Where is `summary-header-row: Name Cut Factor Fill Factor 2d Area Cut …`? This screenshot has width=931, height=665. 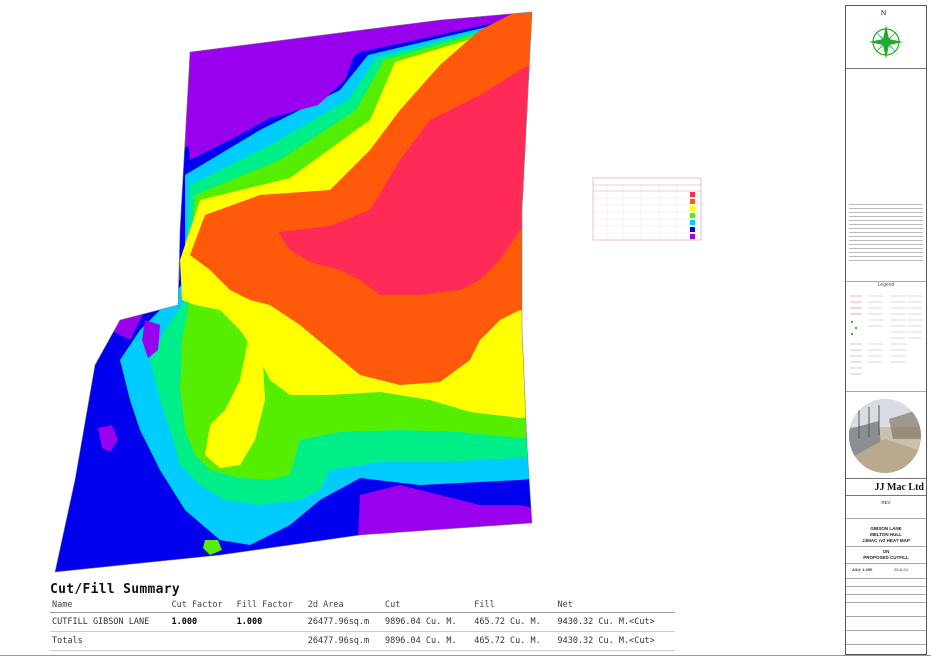 summary-header-row: Name Cut Factor Fill Factor 2d Area Cut … is located at coordinates (362, 606).